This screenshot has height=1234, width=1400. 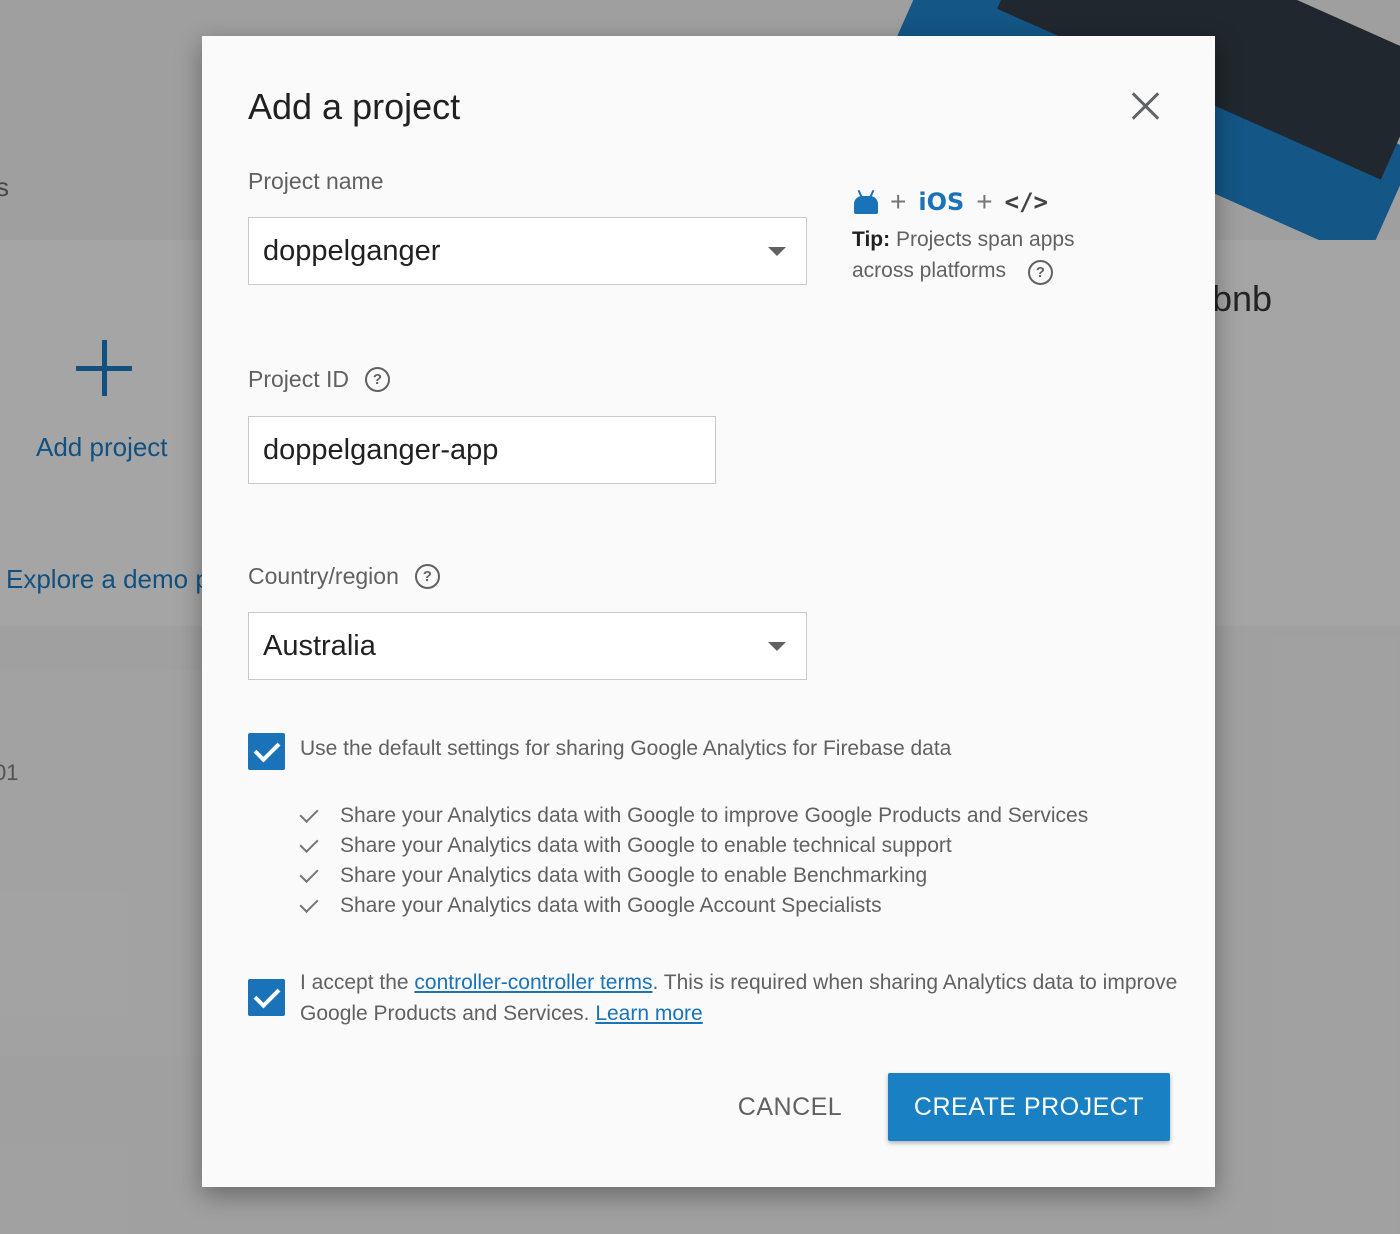 What do you see at coordinates (648, 1013) in the screenshot?
I see `learn-more-link: Learn more` at bounding box center [648, 1013].